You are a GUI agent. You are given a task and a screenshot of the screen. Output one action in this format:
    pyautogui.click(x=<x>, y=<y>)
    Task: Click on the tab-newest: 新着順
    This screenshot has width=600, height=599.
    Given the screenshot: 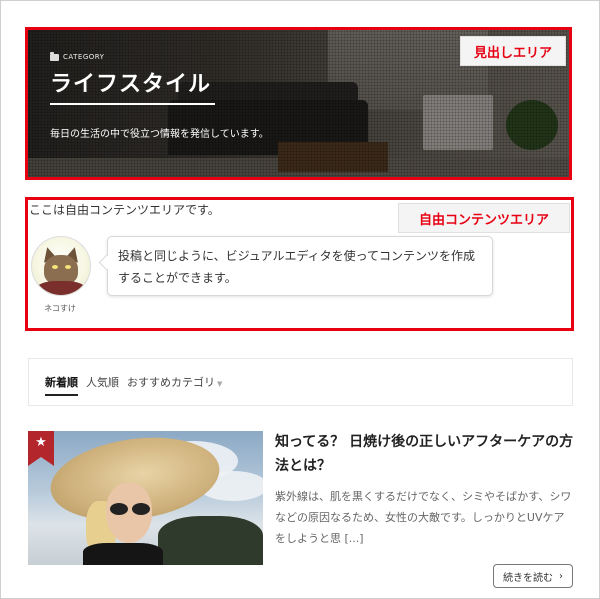 What is the action you would take?
    pyautogui.click(x=61, y=385)
    